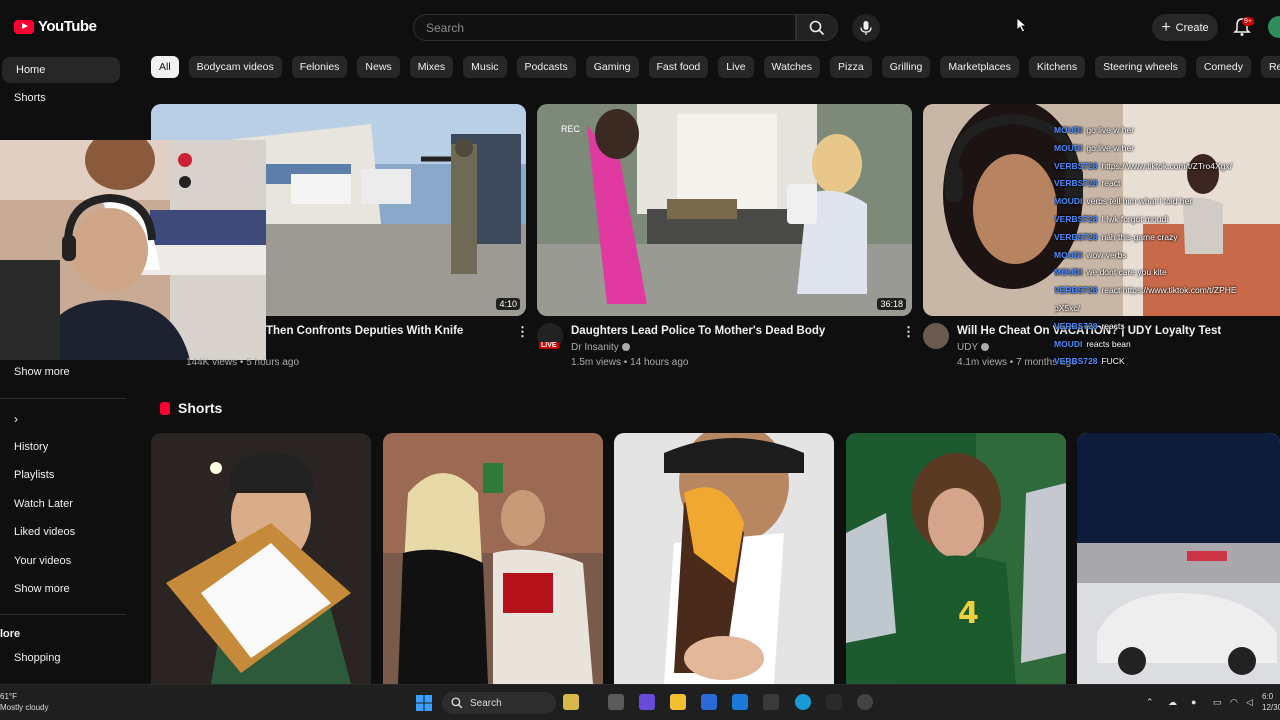 This screenshot has height=720, width=1280. I want to click on chat-text: pX5xc/, so click(1067, 307).